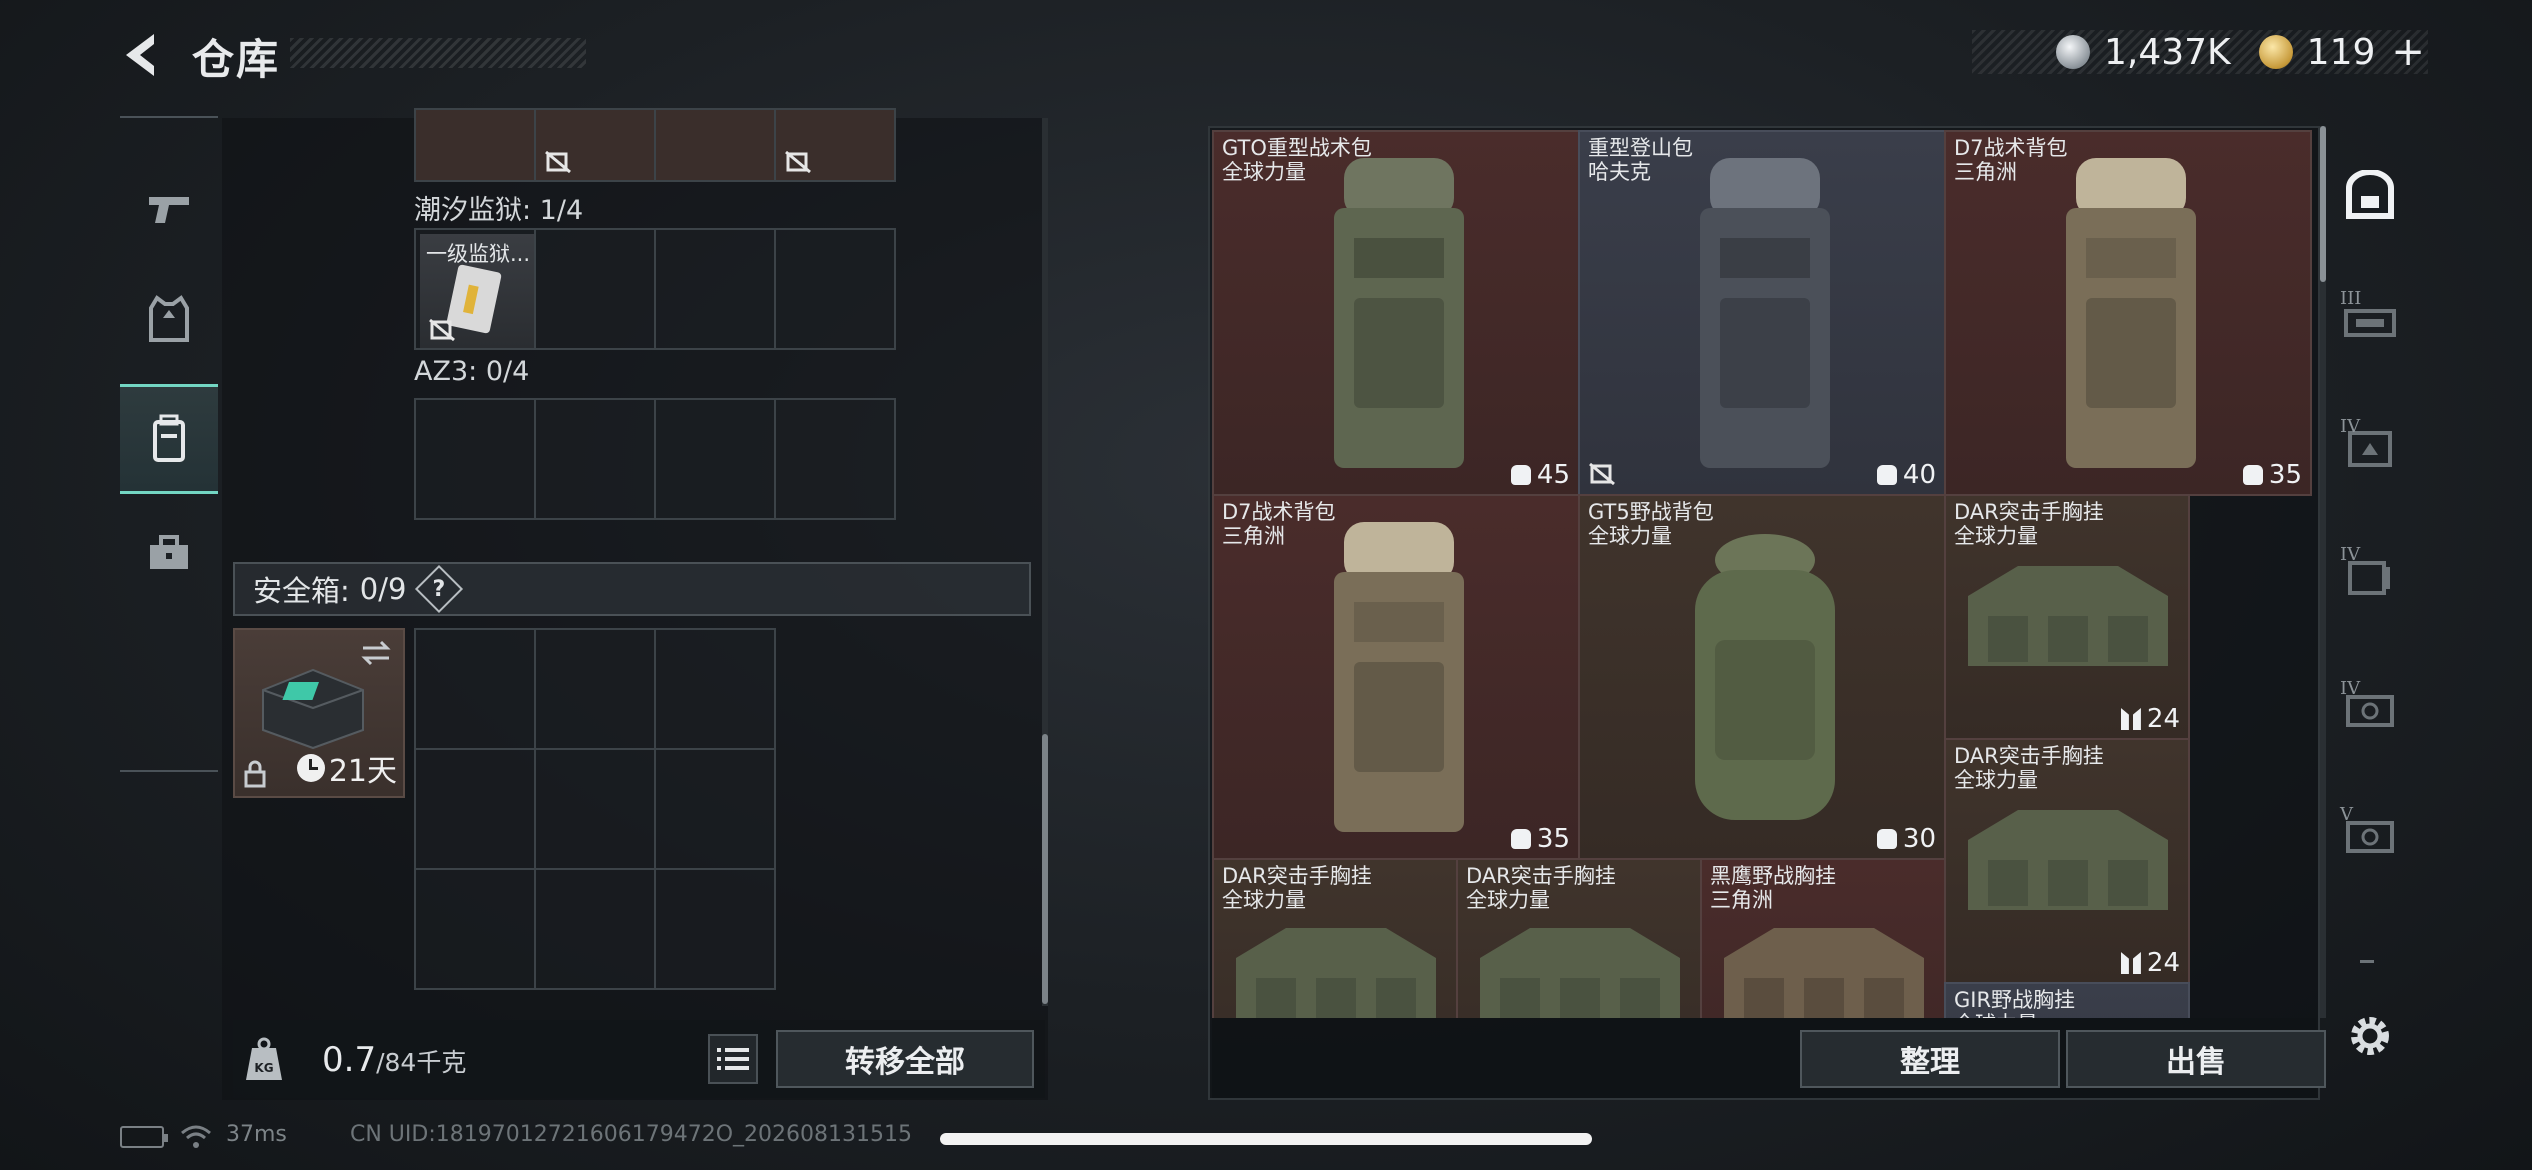 This screenshot has height=1170, width=2532. I want to click on list-view-button, so click(733, 1059).